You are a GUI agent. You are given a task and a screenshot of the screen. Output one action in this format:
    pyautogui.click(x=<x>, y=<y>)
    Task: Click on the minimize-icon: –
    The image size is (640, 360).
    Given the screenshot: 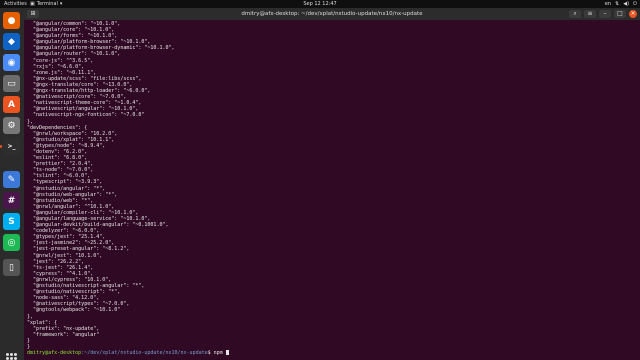 What is the action you would take?
    pyautogui.click(x=605, y=14)
    